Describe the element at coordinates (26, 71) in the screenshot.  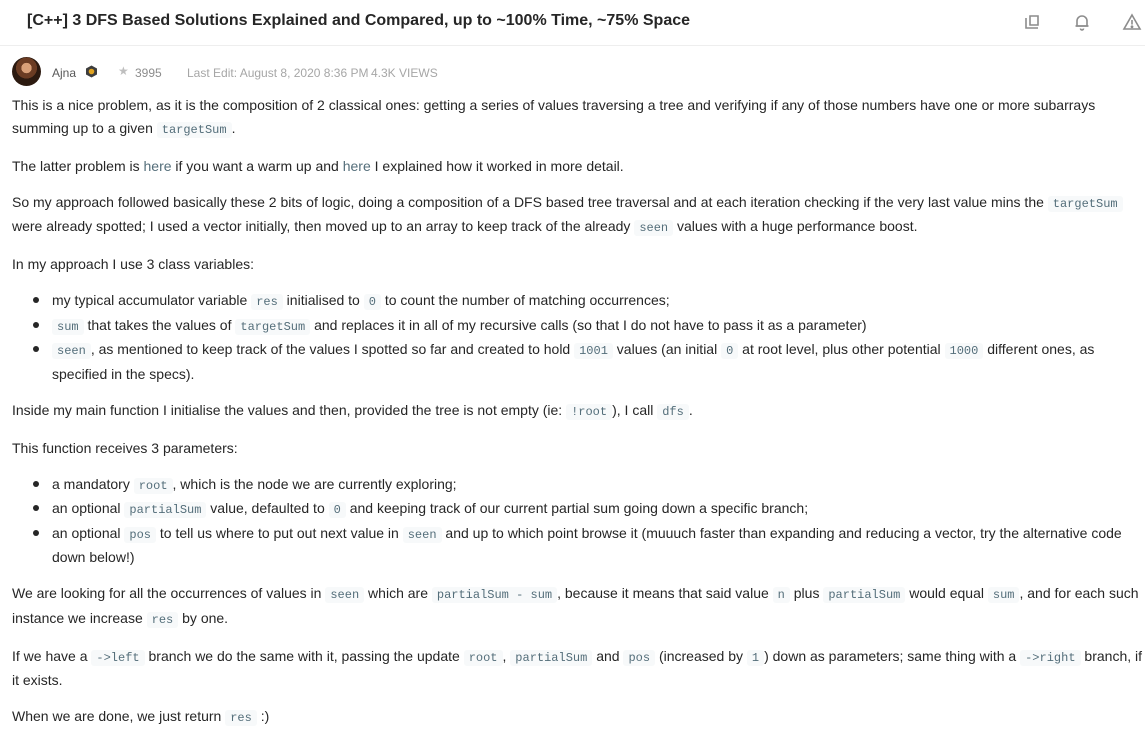
I see `avatar` at that location.